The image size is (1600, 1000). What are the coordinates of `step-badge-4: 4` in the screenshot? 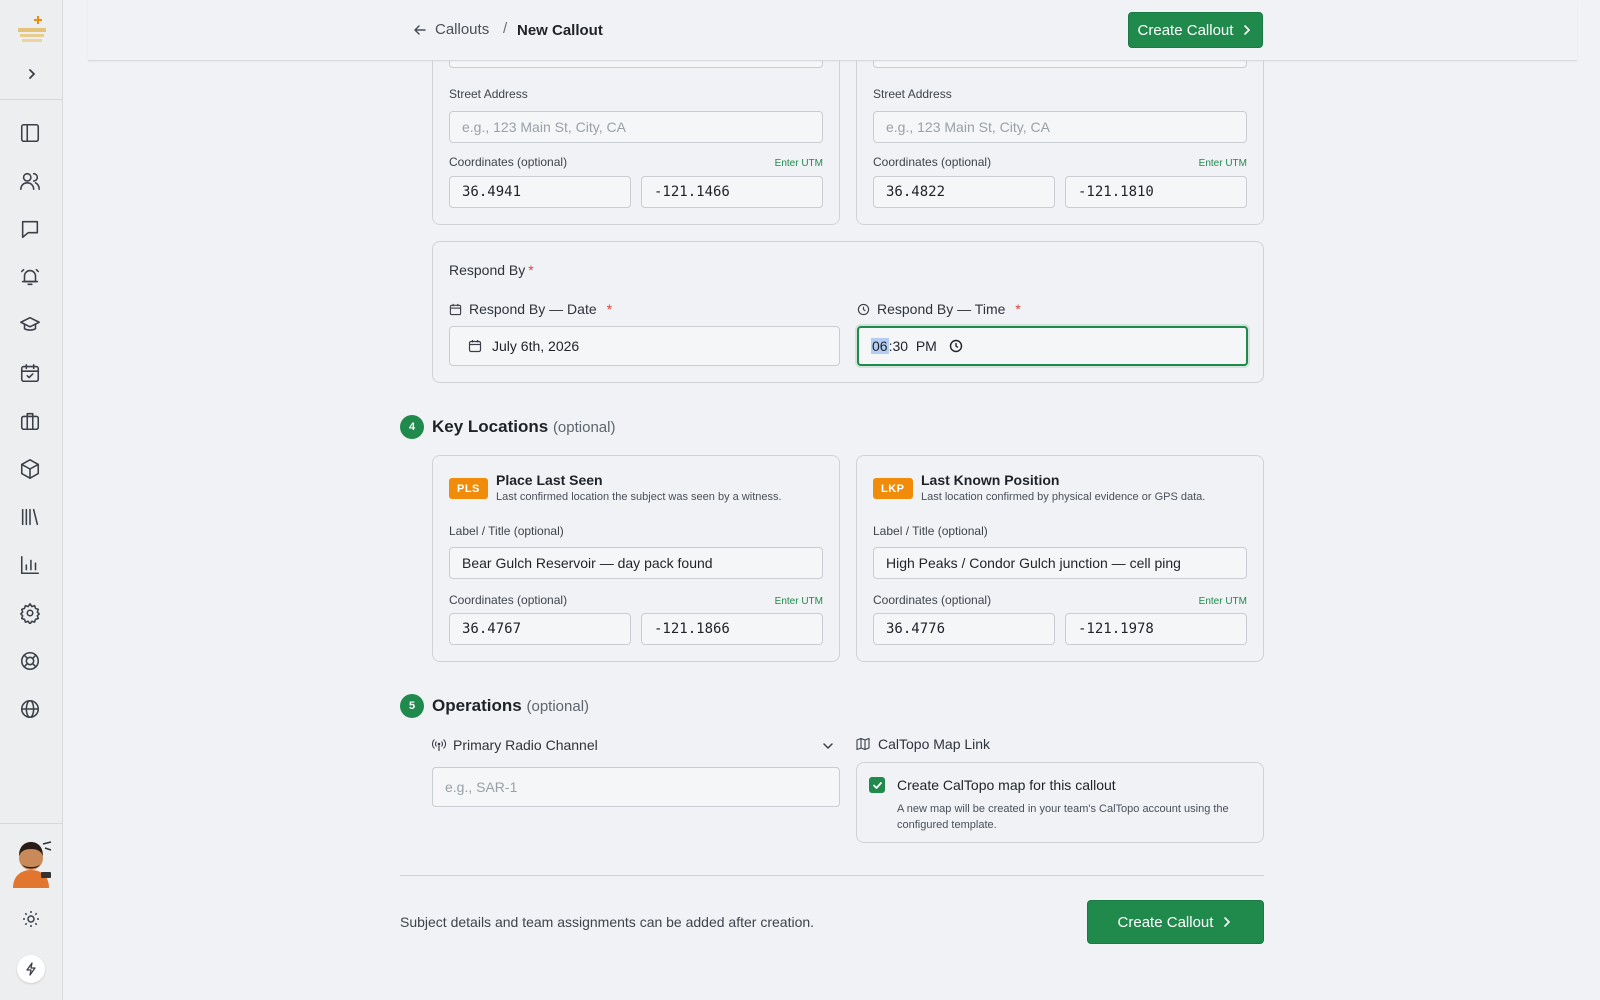 It's located at (412, 427).